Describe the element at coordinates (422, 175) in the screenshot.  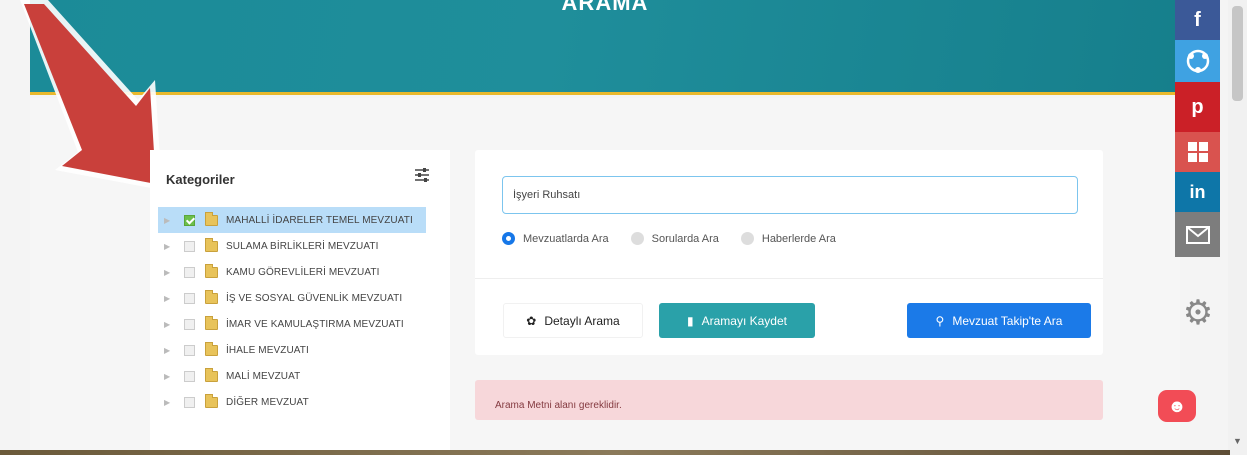
I see `sliders-icon` at that location.